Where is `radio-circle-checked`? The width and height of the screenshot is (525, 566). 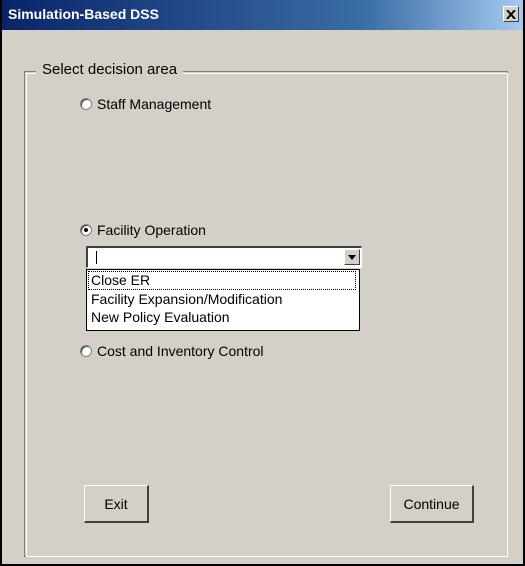
radio-circle-checked is located at coordinates (86, 230).